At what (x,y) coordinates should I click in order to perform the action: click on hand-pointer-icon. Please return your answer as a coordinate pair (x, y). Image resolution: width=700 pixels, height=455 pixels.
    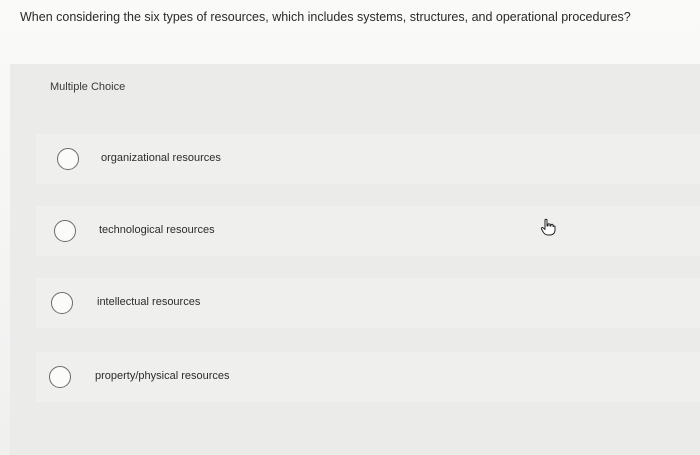
    Looking at the image, I should click on (548, 227).